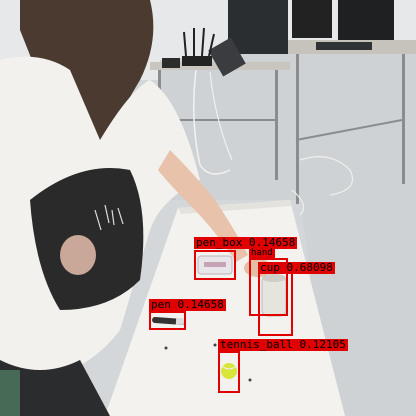 This screenshot has width=416, height=416. What do you see at coordinates (283, 344) in the screenshot?
I see `tennis-ball-detection-label: tennis_ball 0.12105` at bounding box center [283, 344].